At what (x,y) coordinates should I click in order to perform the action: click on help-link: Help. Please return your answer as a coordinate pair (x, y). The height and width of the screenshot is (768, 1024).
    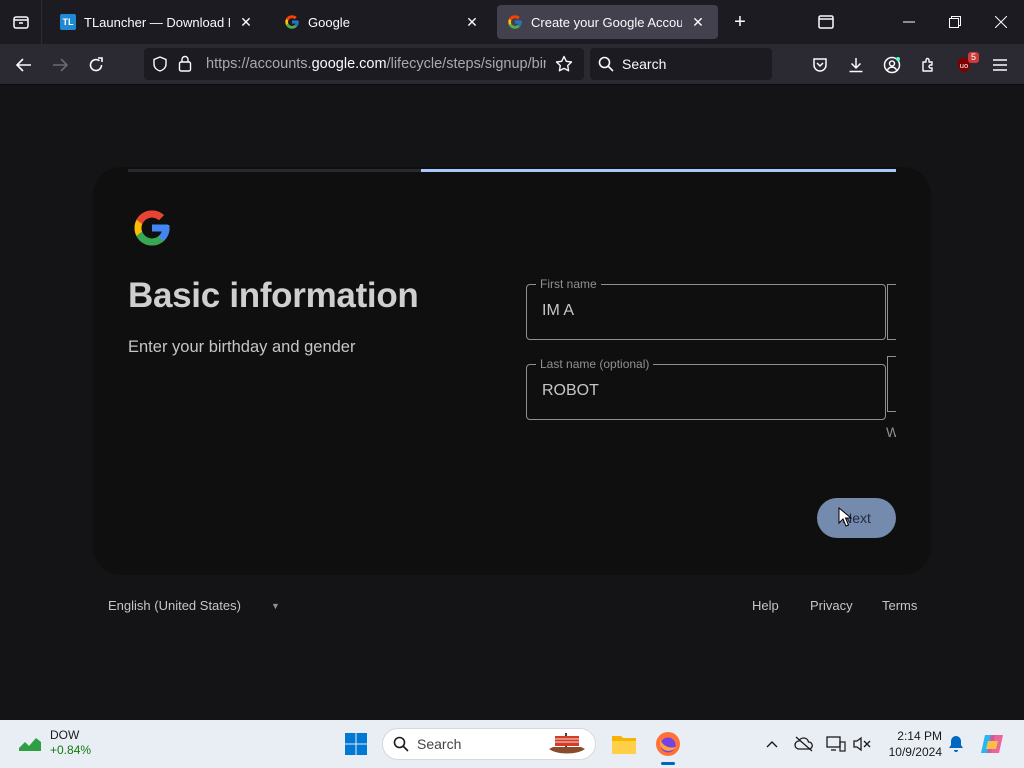
    Looking at the image, I should click on (765, 605).